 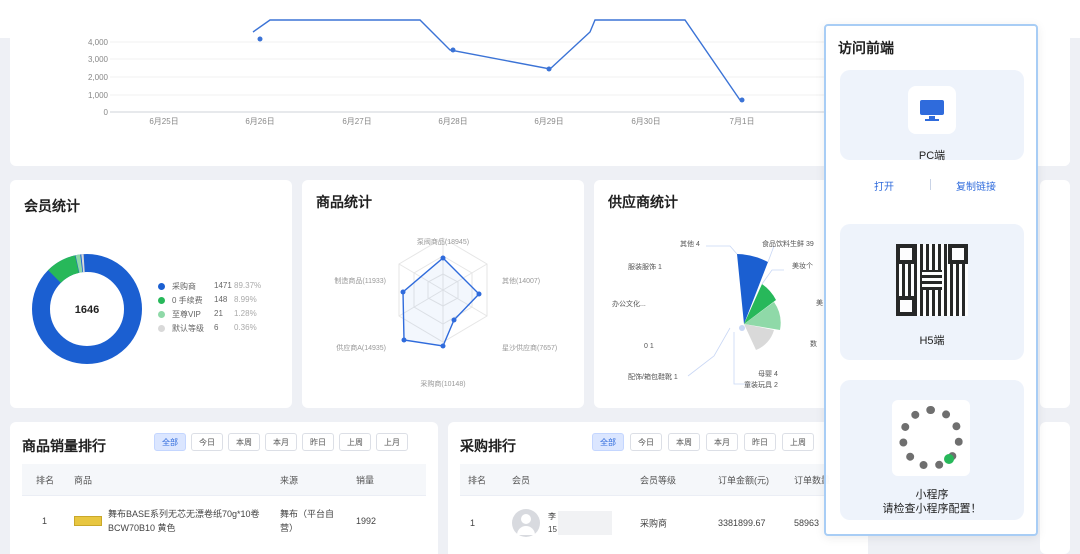 I want to click on trend-line, so click(x=496, y=60).